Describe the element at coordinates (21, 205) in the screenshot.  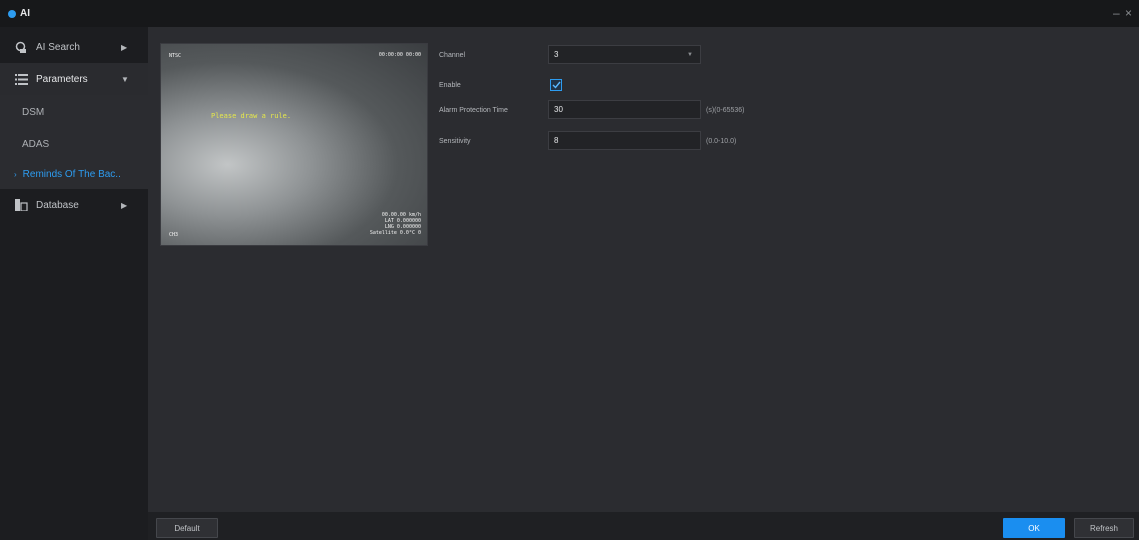
I see `database-icon` at that location.